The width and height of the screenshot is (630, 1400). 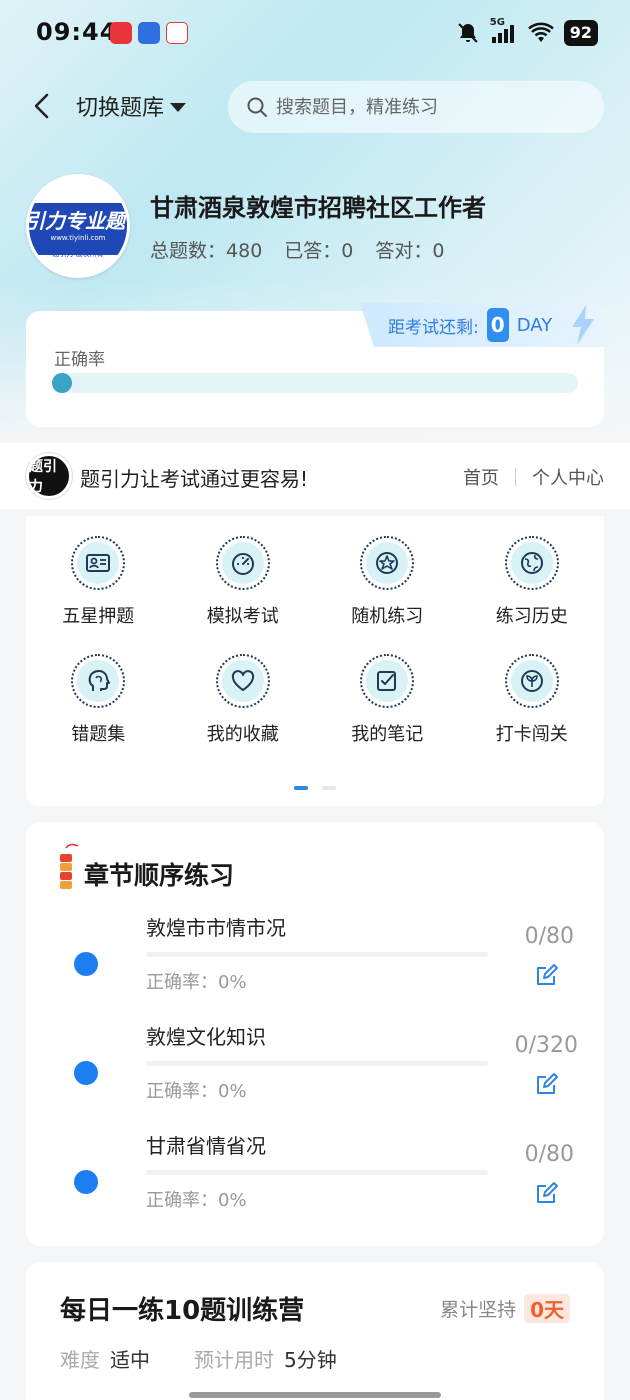 I want to click on func-favorites: 我的收藏, so click(x=243, y=700).